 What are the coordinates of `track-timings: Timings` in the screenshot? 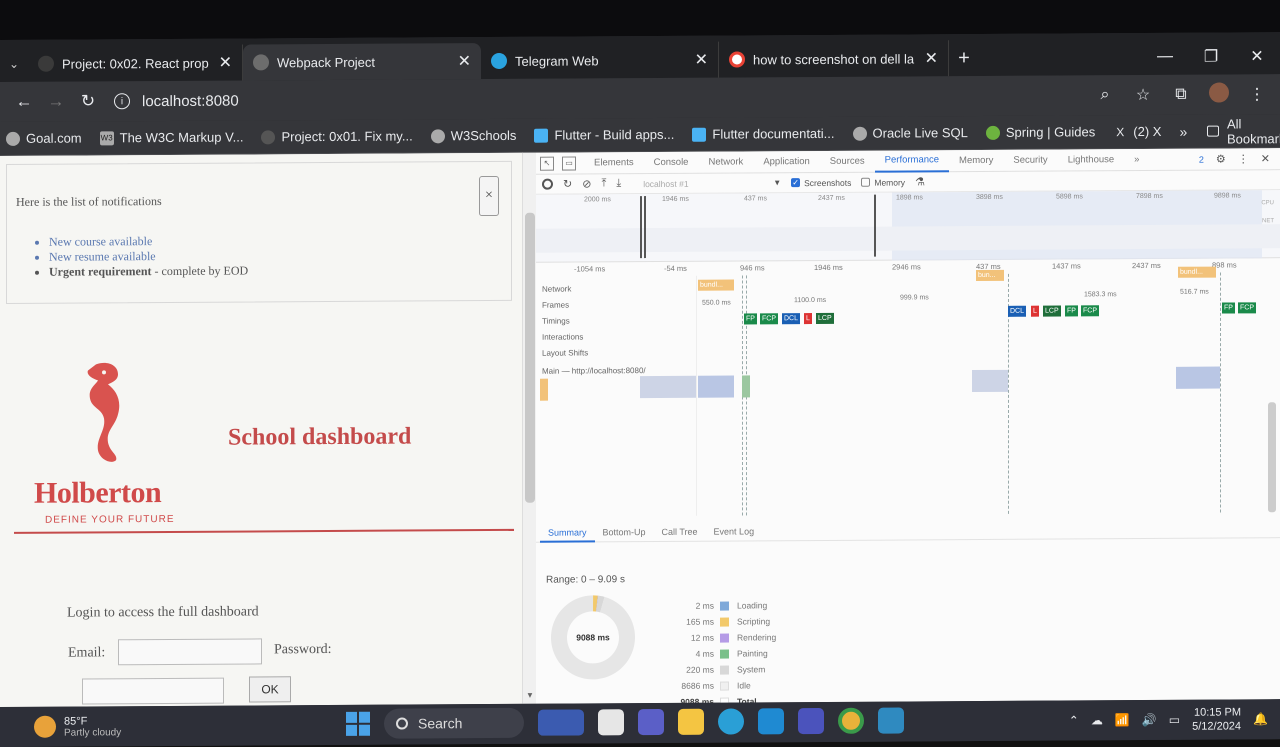 It's located at (556, 321).